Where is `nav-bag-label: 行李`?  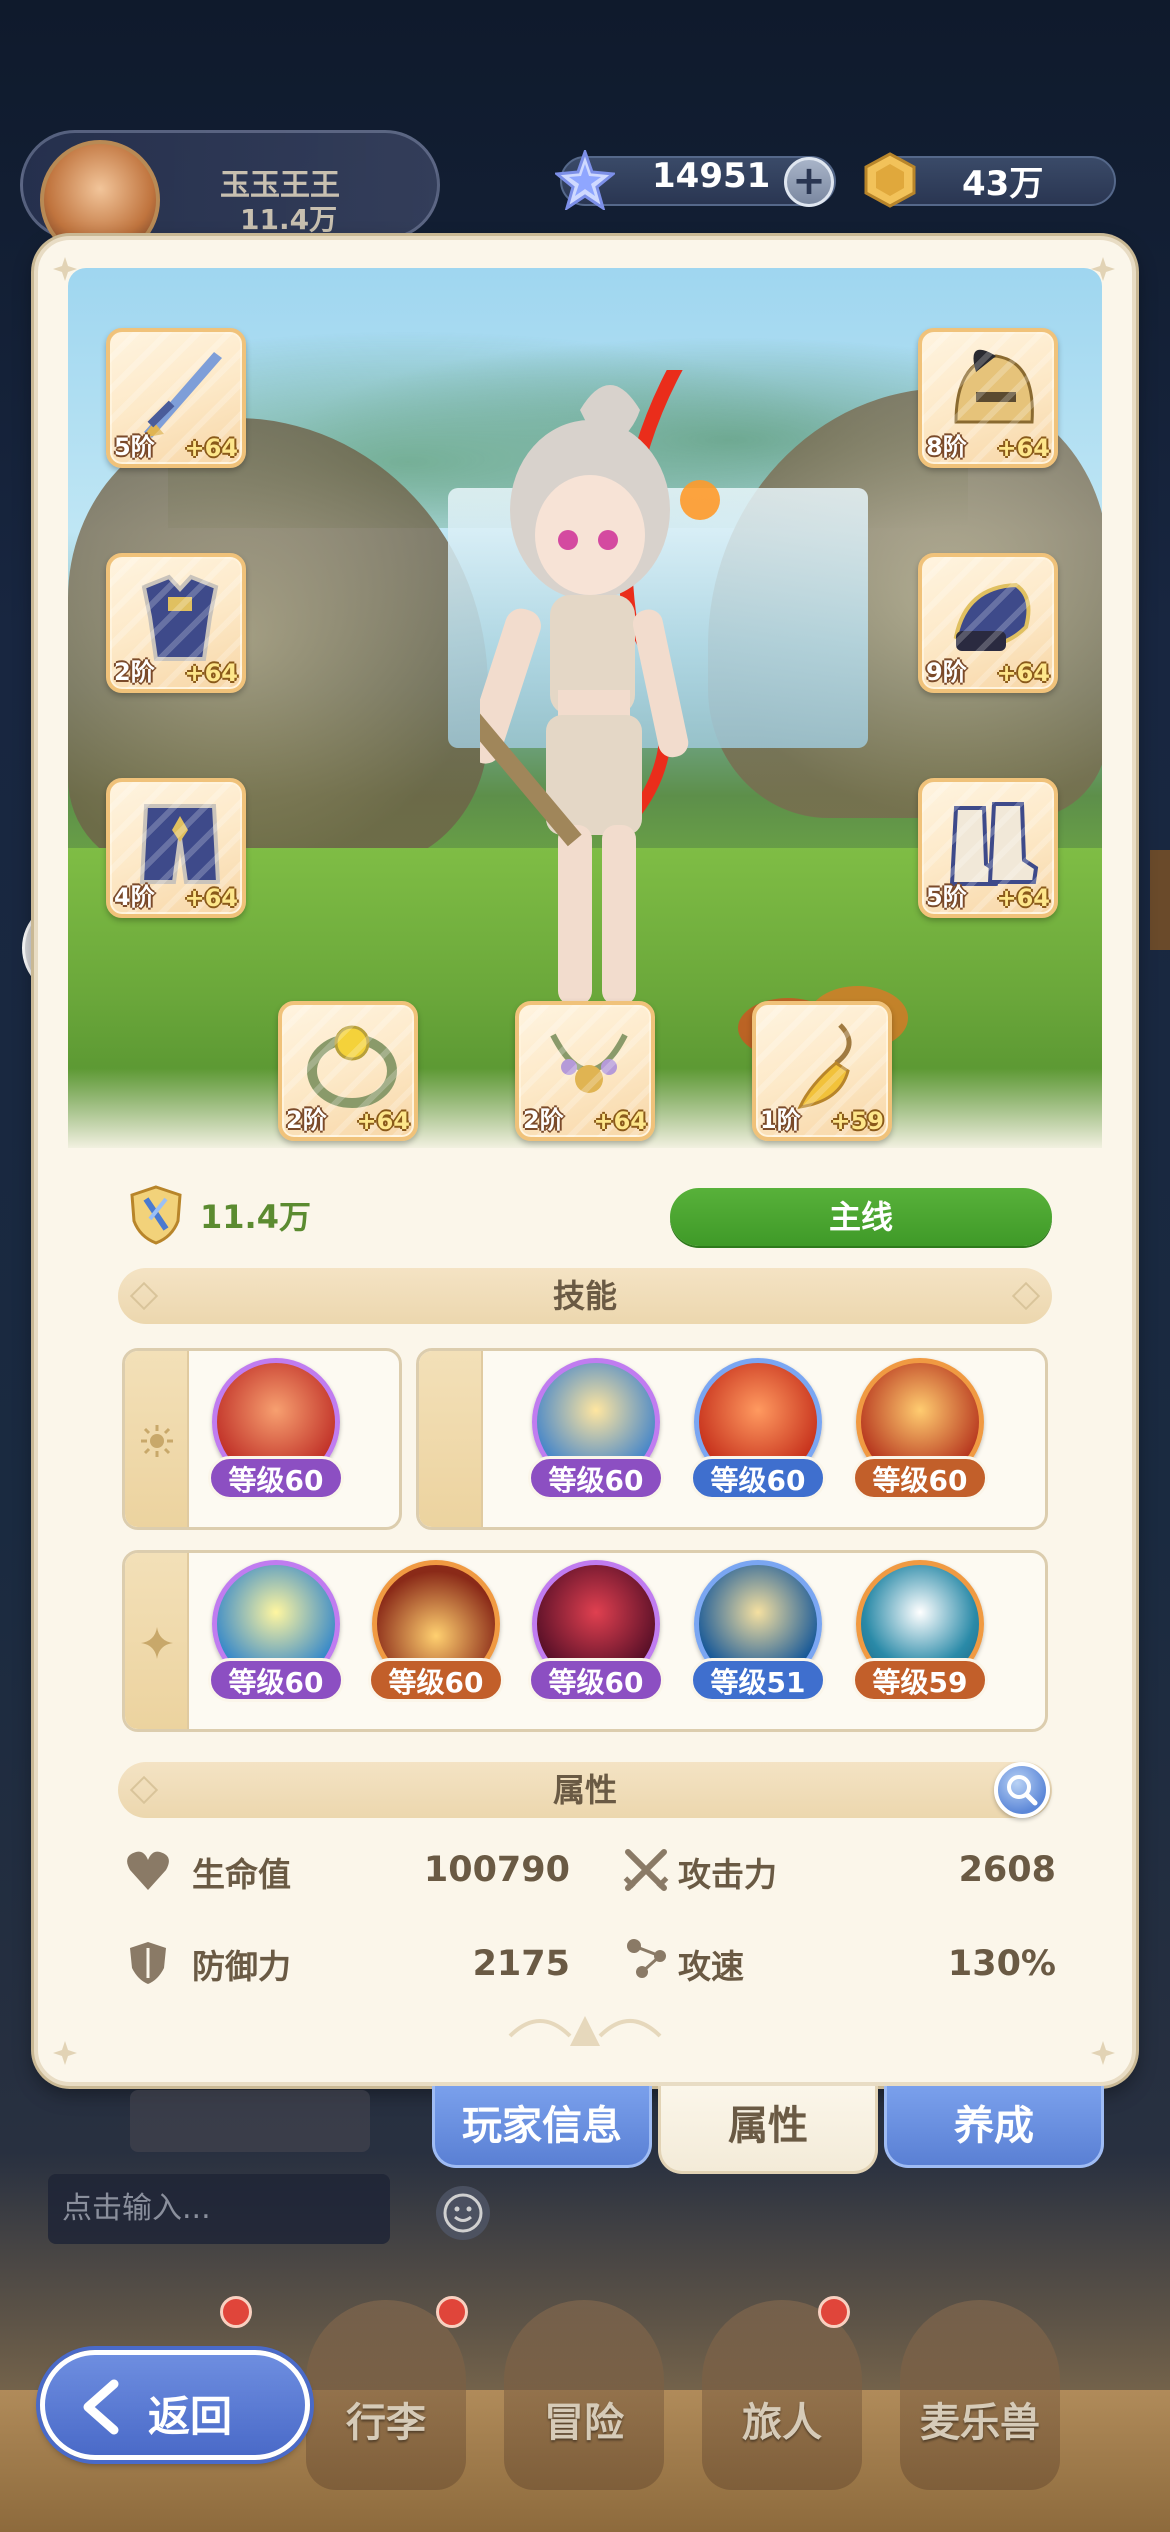 nav-bag-label: 行李 is located at coordinates (386, 2423).